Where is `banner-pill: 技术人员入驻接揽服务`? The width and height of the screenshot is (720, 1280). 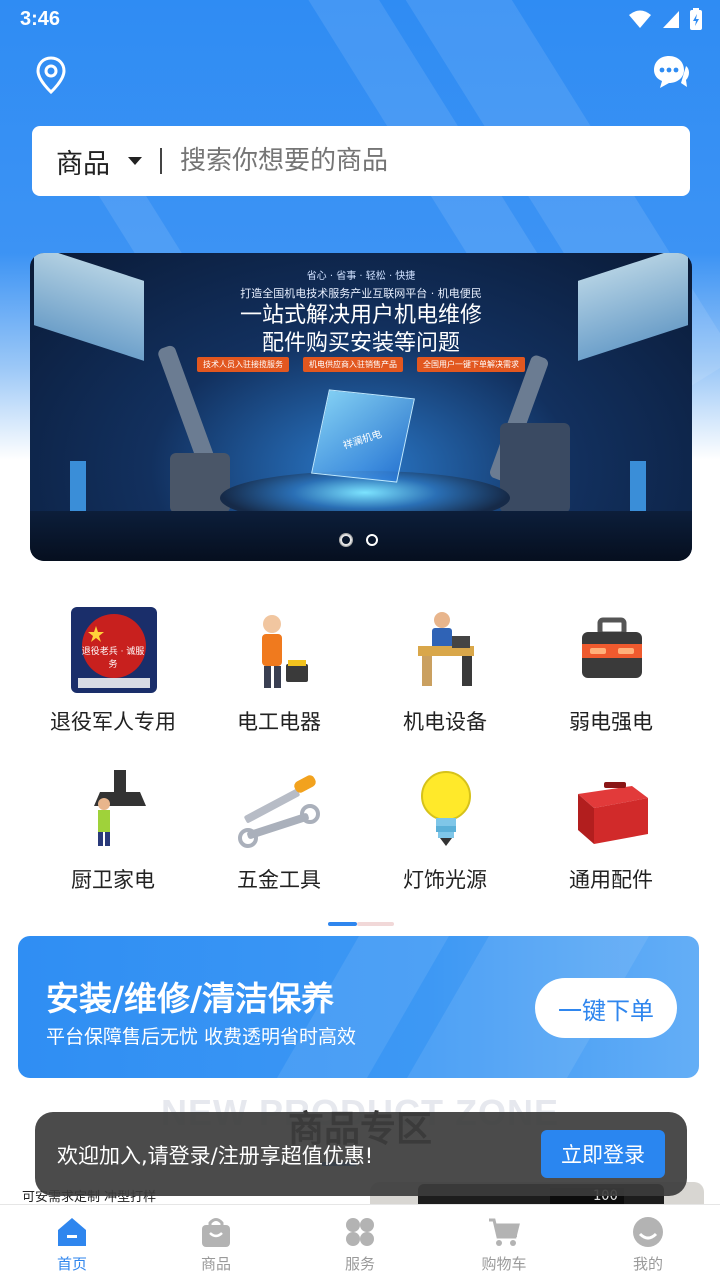
banner-pill: 技术人员入驻接揽服务 is located at coordinates (243, 364).